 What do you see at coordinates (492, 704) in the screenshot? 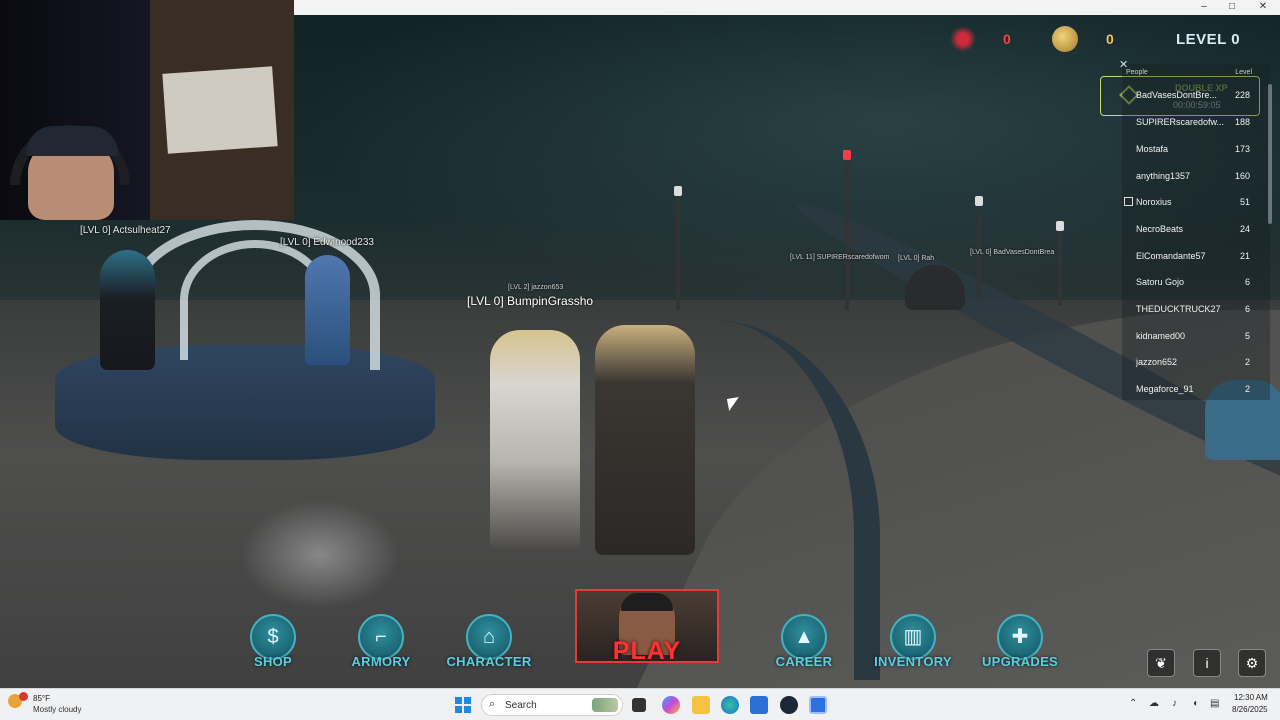
I see `search-icon: ⌕` at bounding box center [492, 704].